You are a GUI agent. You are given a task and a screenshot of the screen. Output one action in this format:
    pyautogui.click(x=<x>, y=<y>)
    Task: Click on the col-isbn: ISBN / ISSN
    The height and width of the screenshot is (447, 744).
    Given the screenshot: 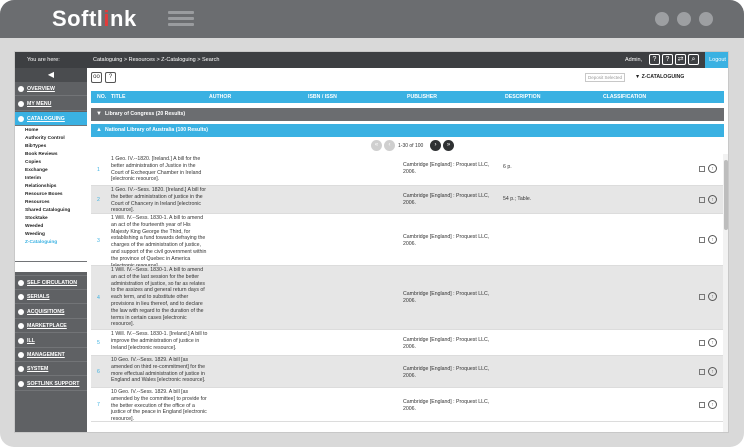 What is the action you would take?
    pyautogui.click(x=322, y=97)
    